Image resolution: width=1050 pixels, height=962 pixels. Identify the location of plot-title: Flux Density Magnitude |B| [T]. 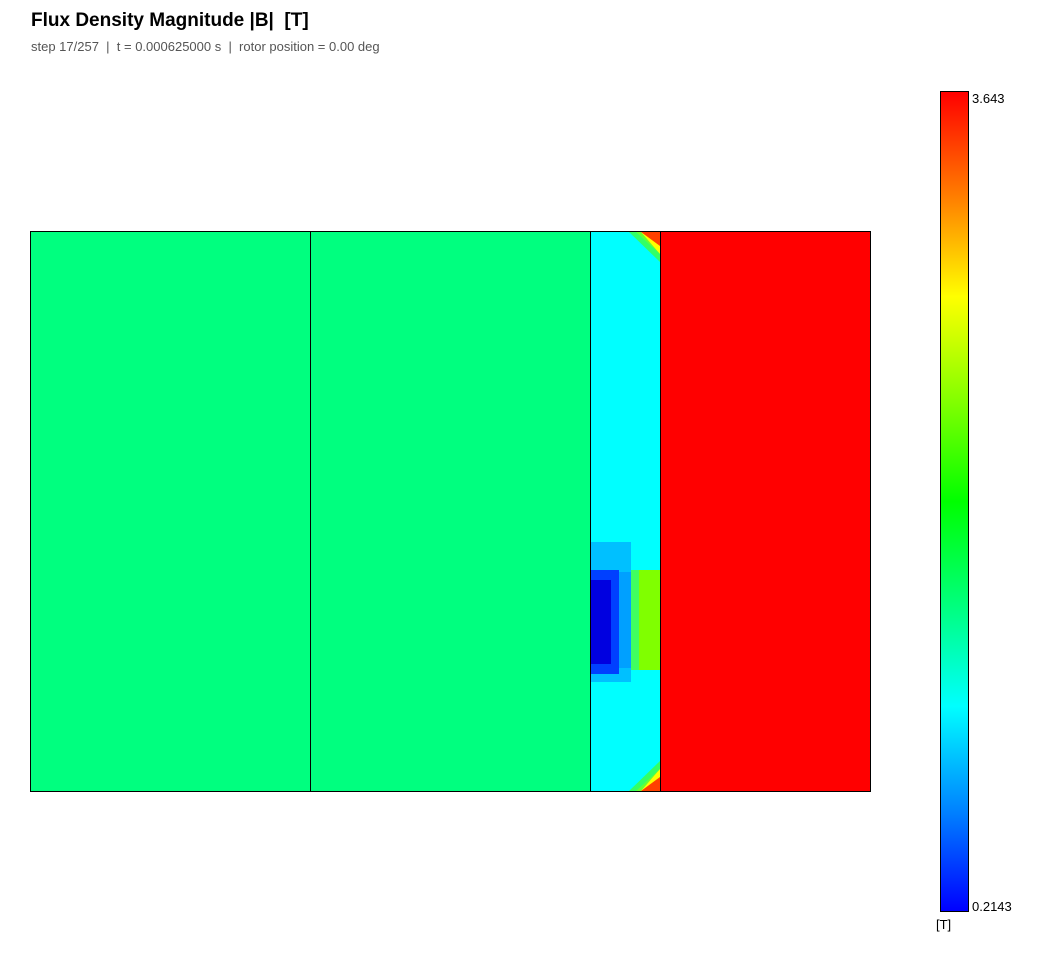
(170, 20).